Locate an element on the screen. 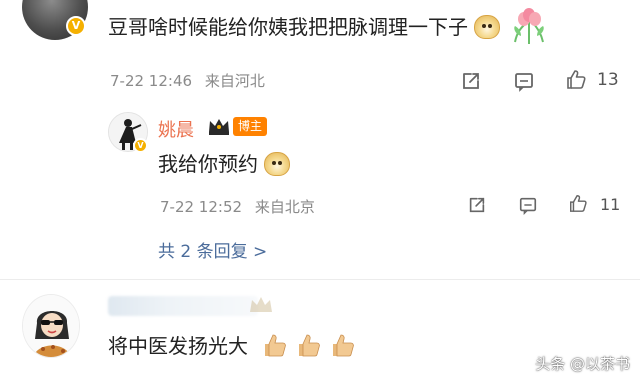 The width and height of the screenshot is (640, 380). reply-body: 我给你预约 is located at coordinates (224, 162).